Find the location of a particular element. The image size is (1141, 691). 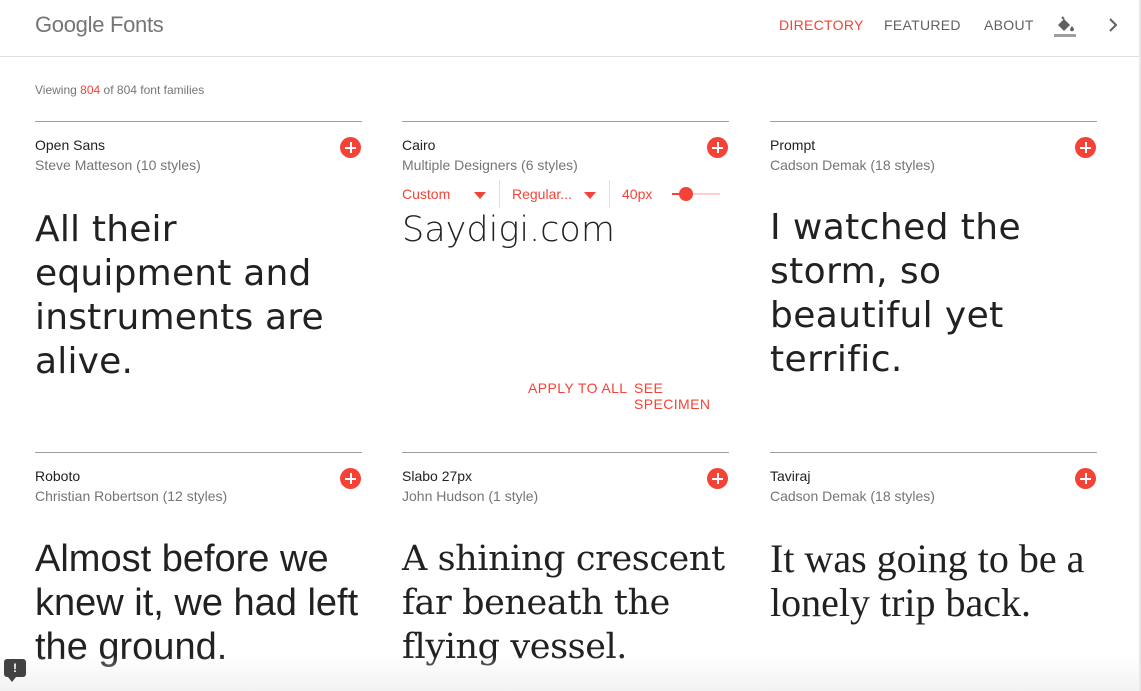

preset-select: Custom is located at coordinates (426, 194).